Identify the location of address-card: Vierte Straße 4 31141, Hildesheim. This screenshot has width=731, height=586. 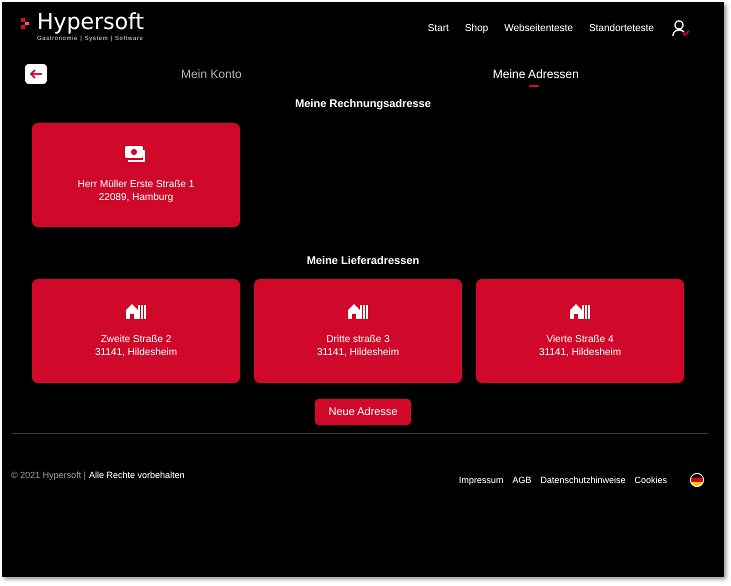
(580, 331).